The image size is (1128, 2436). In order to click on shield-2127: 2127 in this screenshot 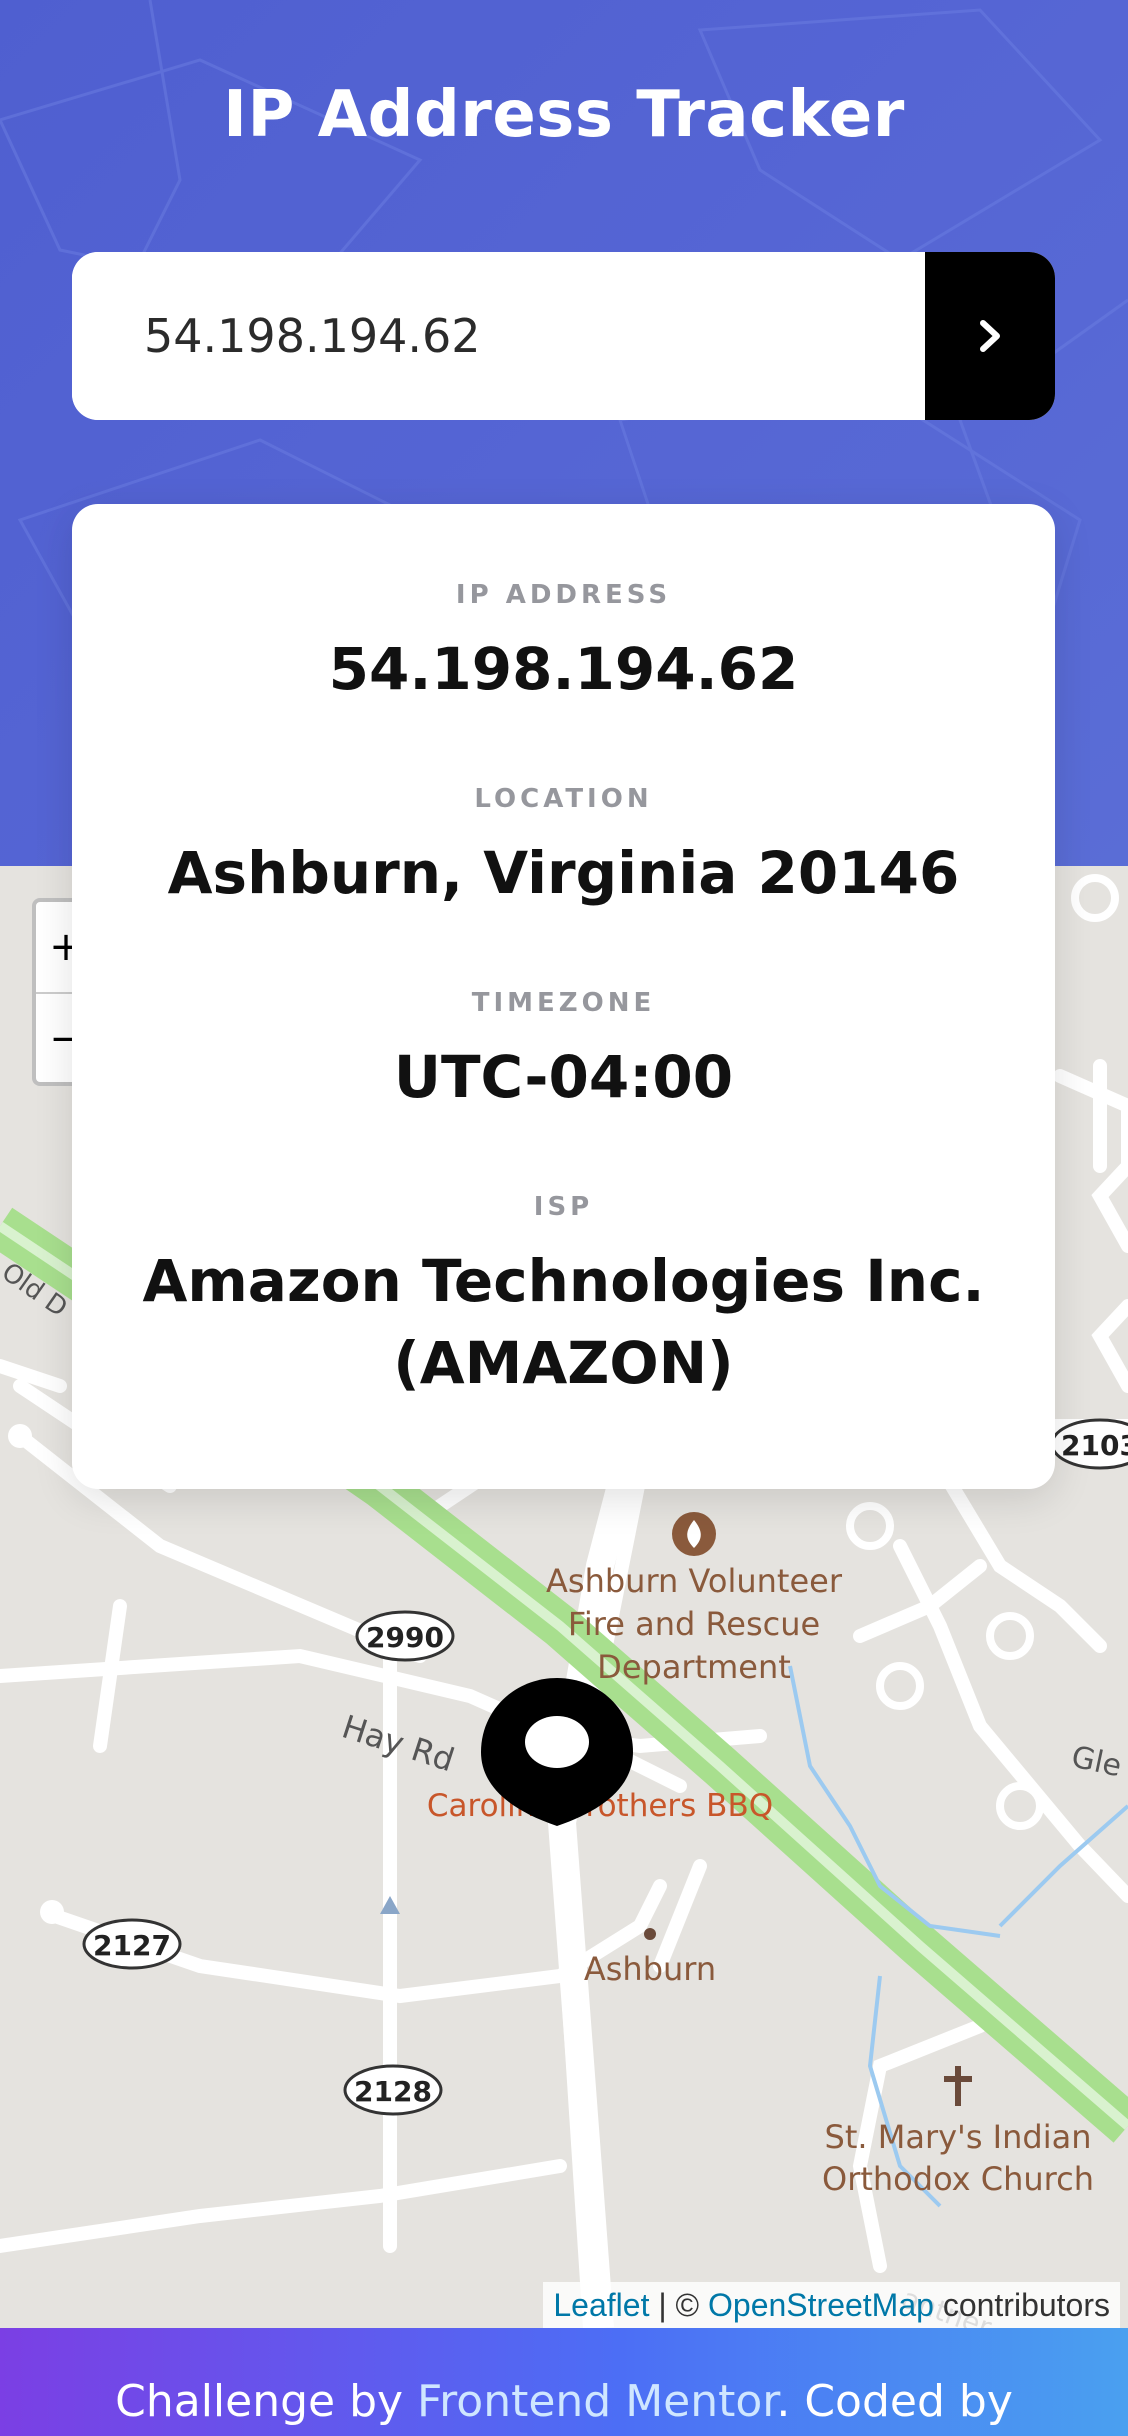, I will do `click(132, 1944)`.